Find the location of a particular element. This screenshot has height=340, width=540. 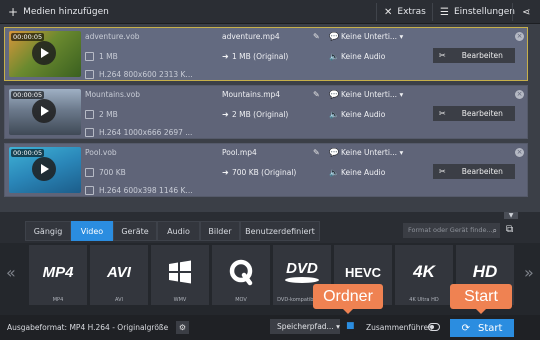

merge-toggle is located at coordinates (434, 327).